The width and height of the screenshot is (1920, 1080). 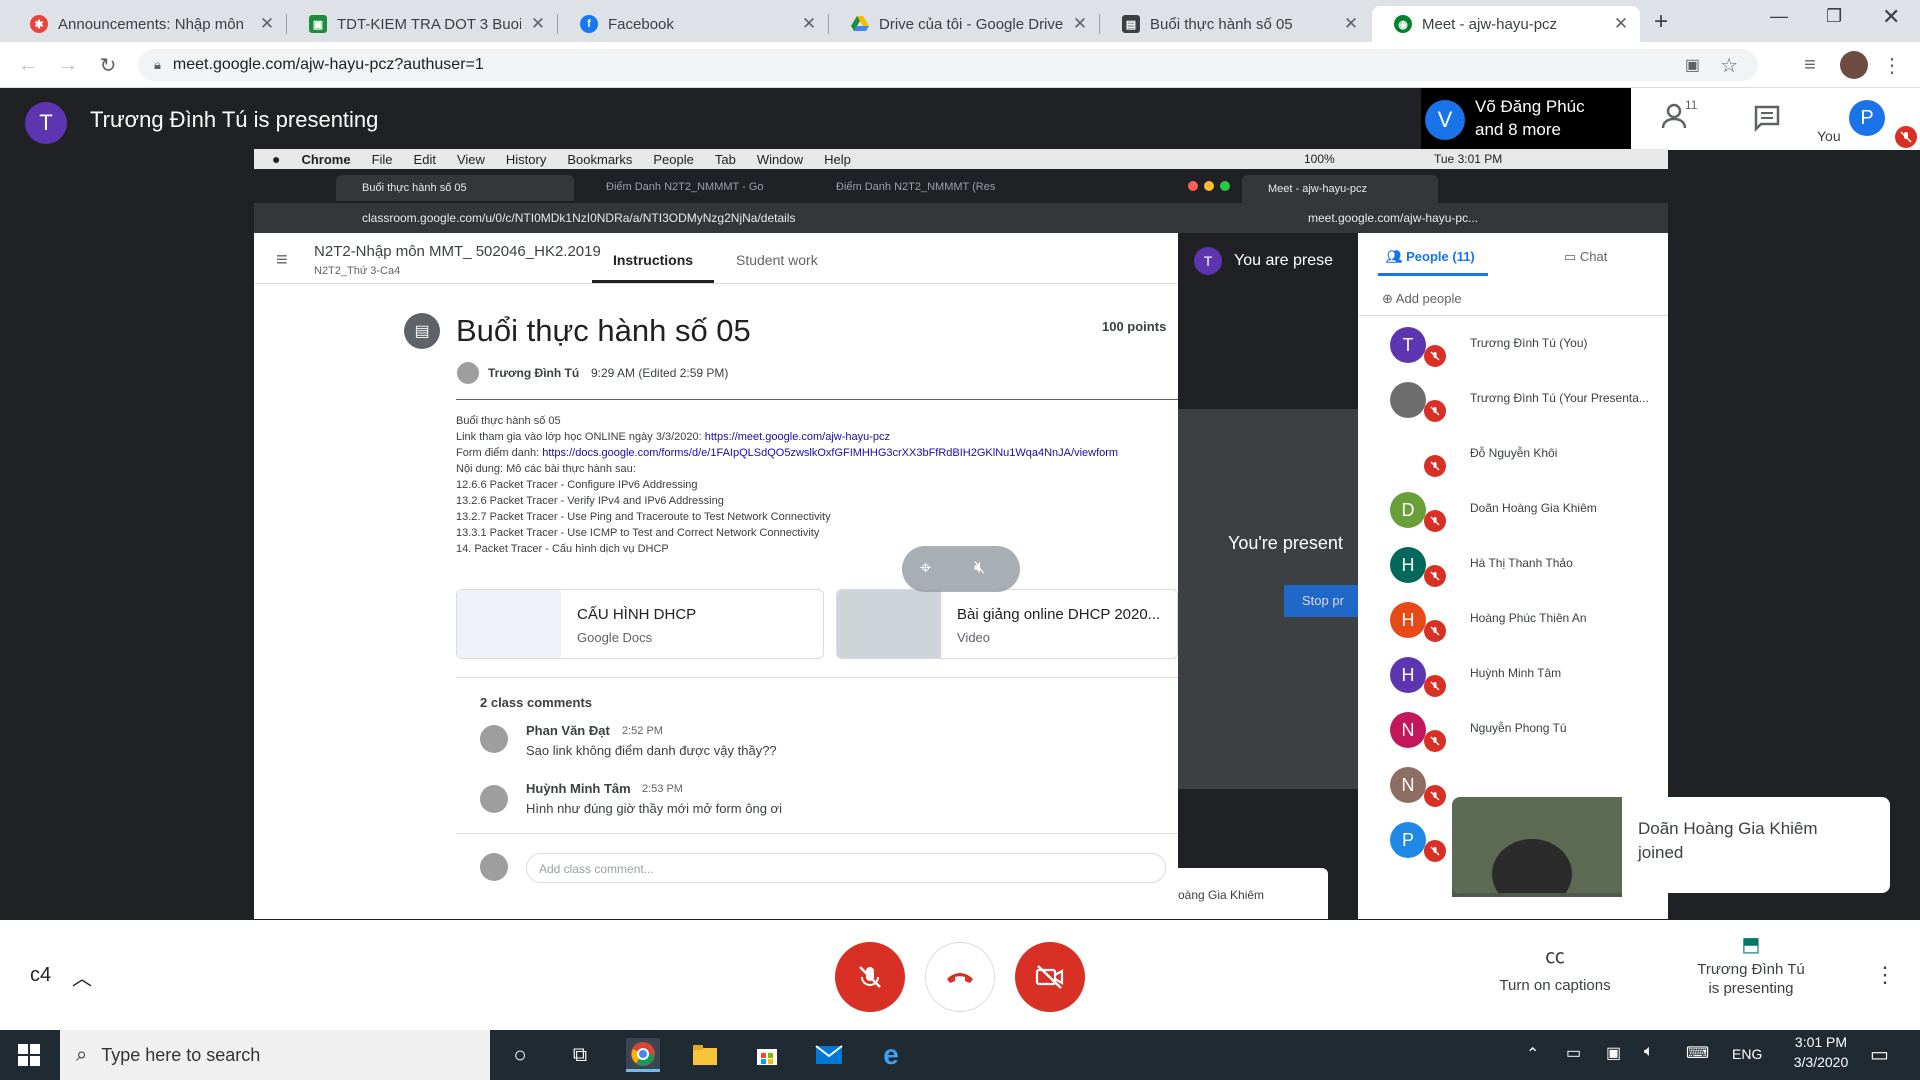 I want to click on taskbar-clock: 3:01 PM 3/3/2020, so click(x=1821, y=1052).